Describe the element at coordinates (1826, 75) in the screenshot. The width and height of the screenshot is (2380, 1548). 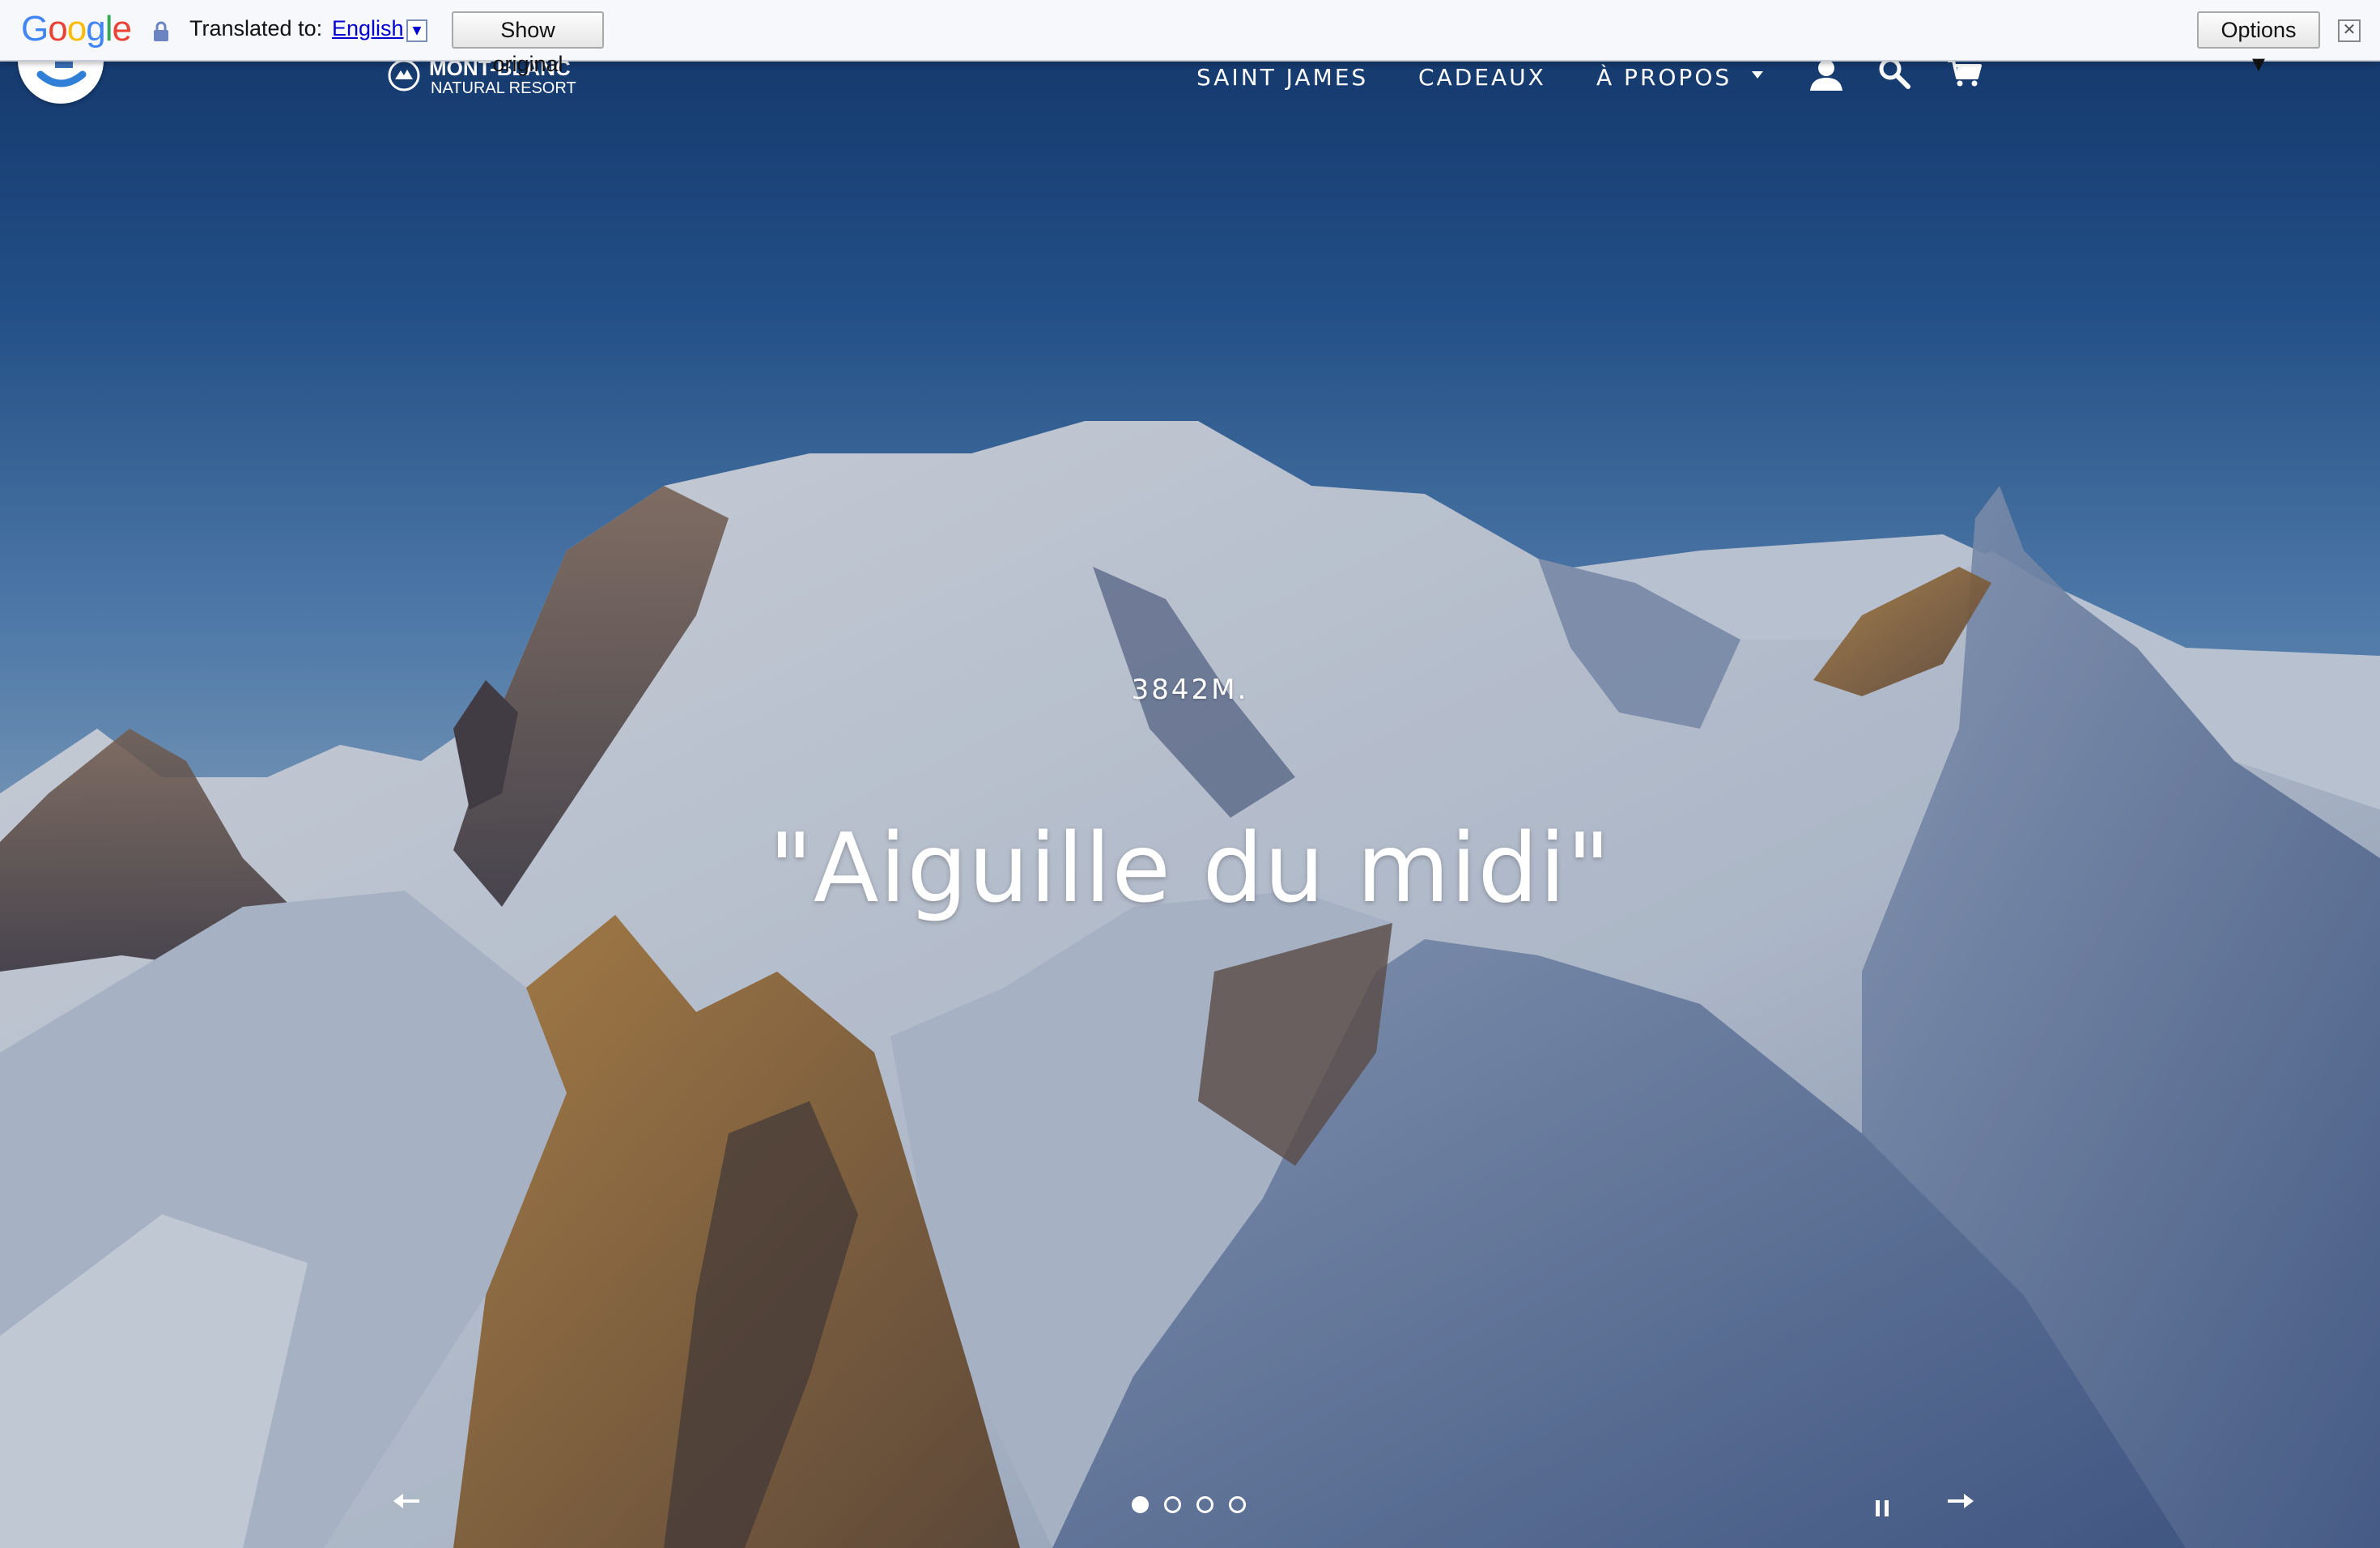
I see `user-icon` at that location.